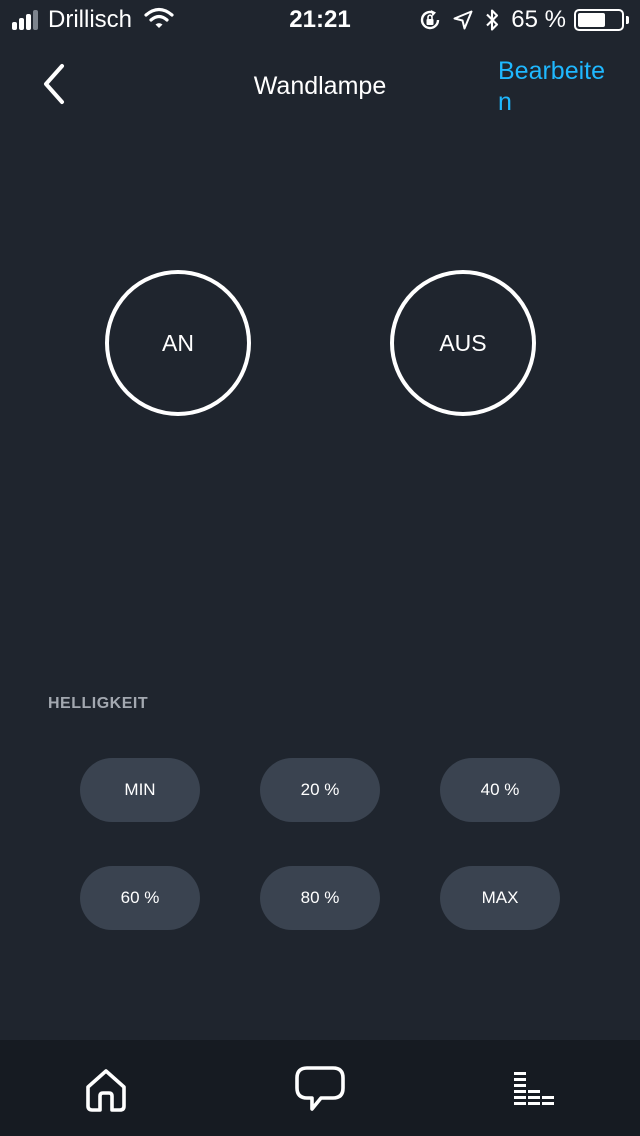 The width and height of the screenshot is (640, 1136). I want to click on chat-bubble-icon, so click(320, 1088).